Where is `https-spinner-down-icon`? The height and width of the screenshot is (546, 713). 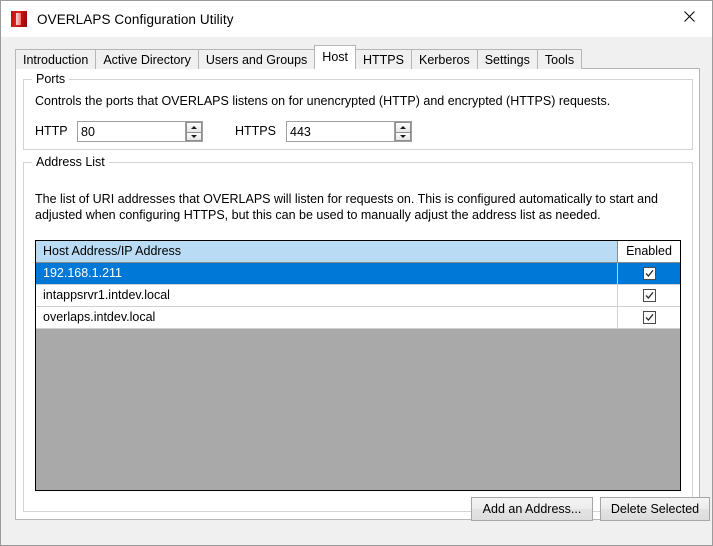 https-spinner-down-icon is located at coordinates (403, 136).